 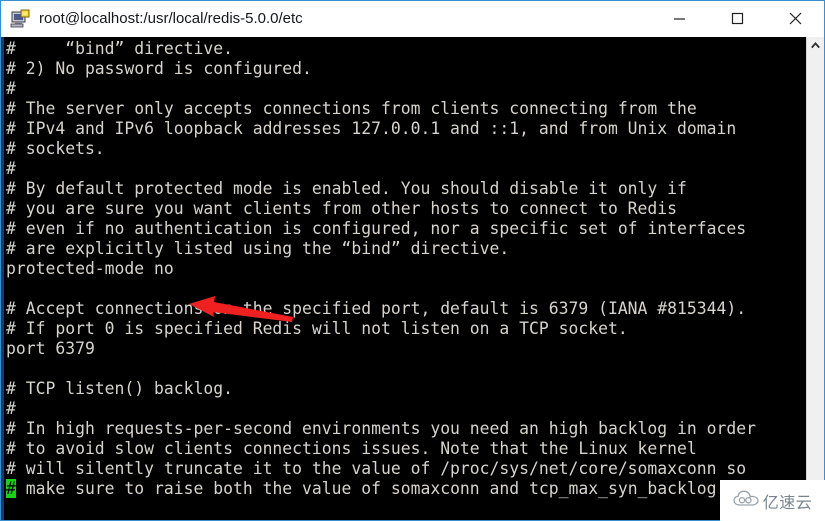 I want to click on maximize-button, so click(x=737, y=18).